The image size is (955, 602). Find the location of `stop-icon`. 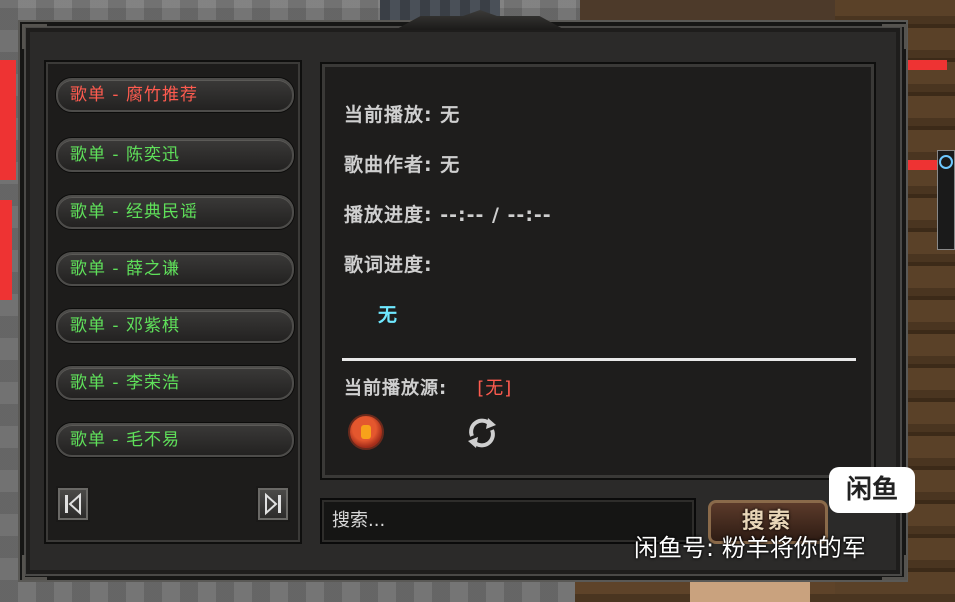

stop-icon is located at coordinates (366, 432).